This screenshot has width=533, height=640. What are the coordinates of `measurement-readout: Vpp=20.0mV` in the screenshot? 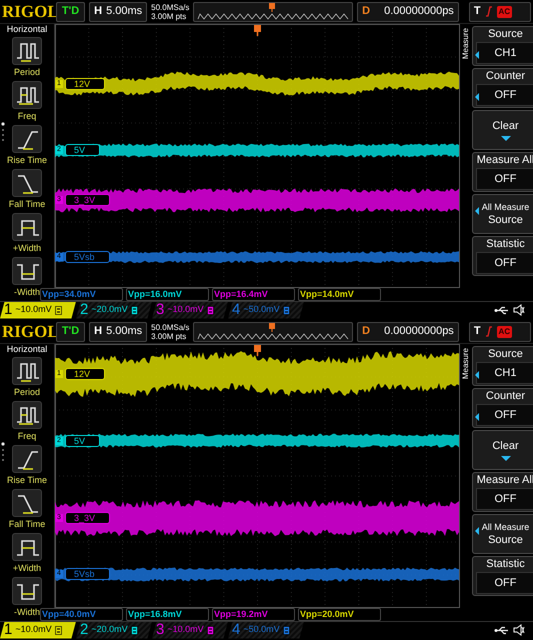 It's located at (327, 614).